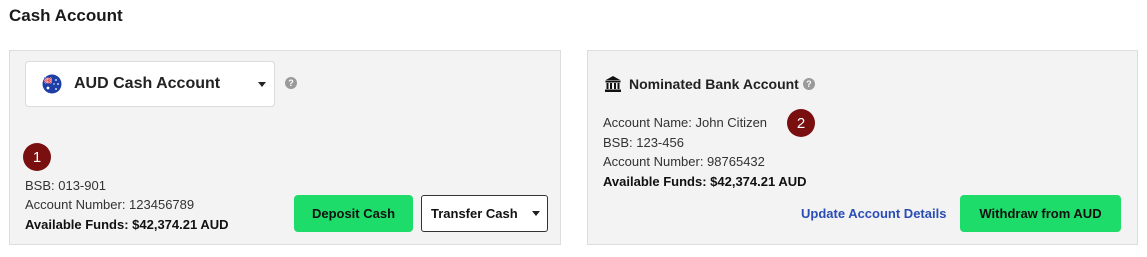 This screenshot has height=257, width=1147. What do you see at coordinates (474, 213) in the screenshot?
I see `transfer-cash-label: Transfer Cash` at bounding box center [474, 213].